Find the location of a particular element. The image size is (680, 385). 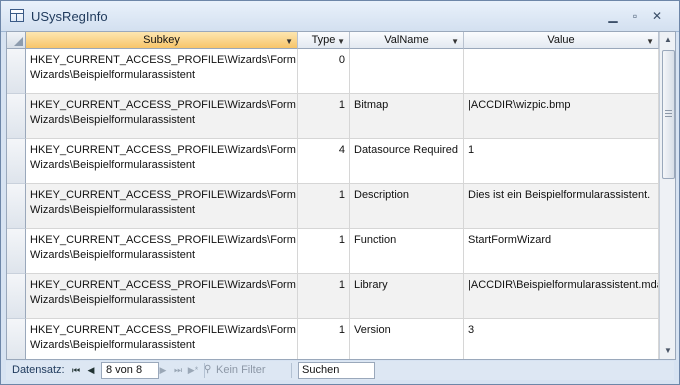

filter-label: Kein Filter is located at coordinates (241, 370).